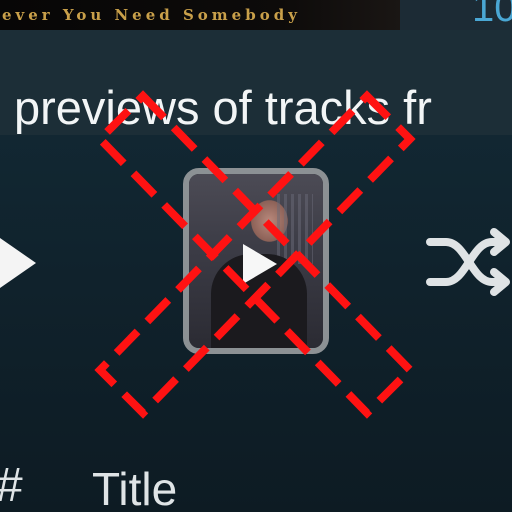  What do you see at coordinates (223, 107) in the screenshot?
I see `preview-notice-text: previews of tracks fr` at bounding box center [223, 107].